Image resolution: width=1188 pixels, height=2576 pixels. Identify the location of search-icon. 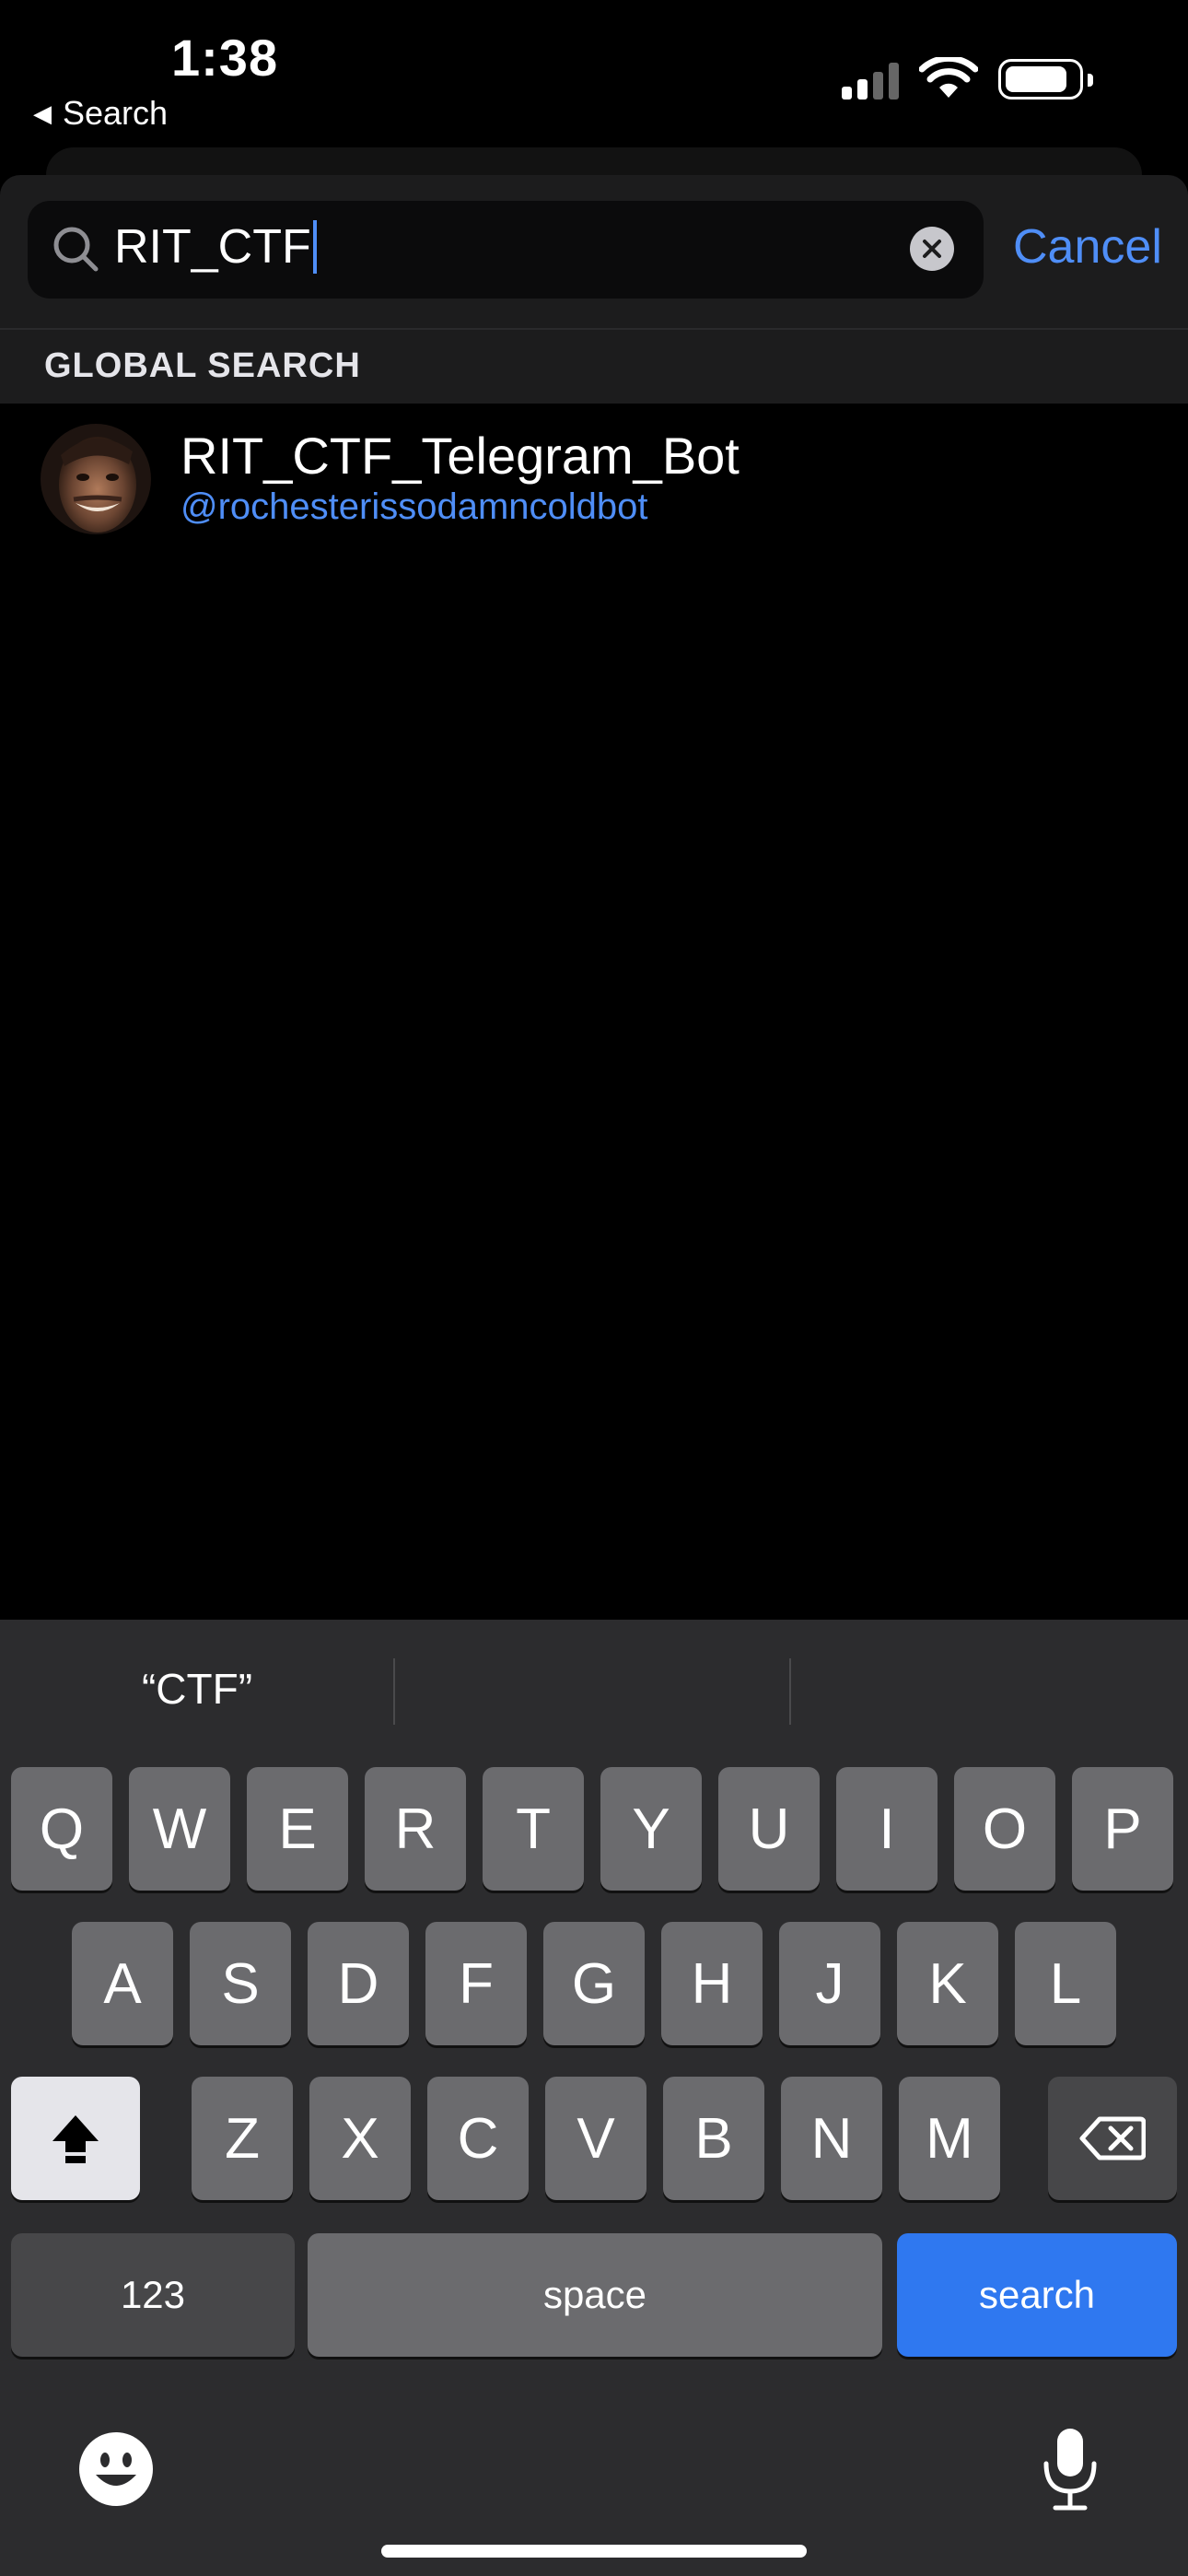
(76, 251).